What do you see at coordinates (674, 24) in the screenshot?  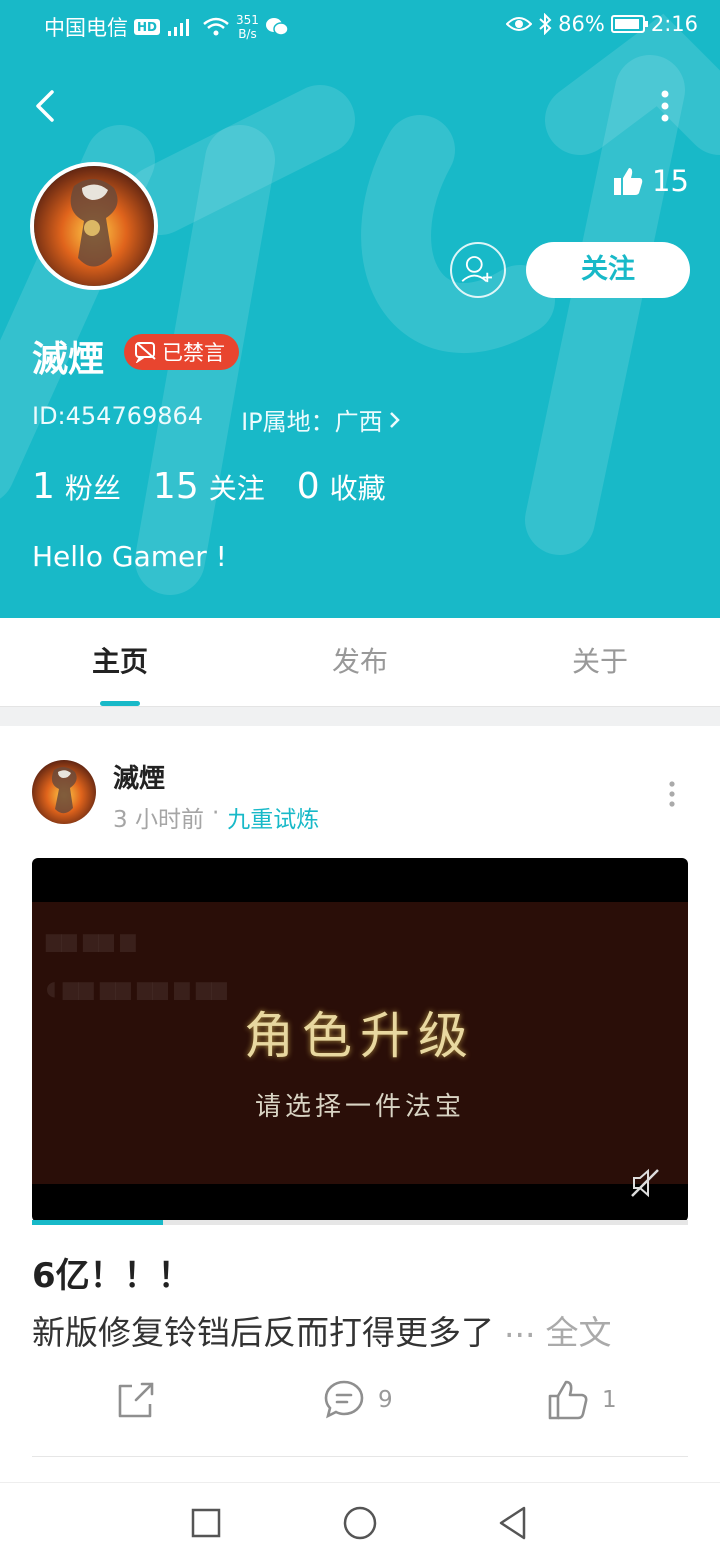 I see `clock: 2:16` at bounding box center [674, 24].